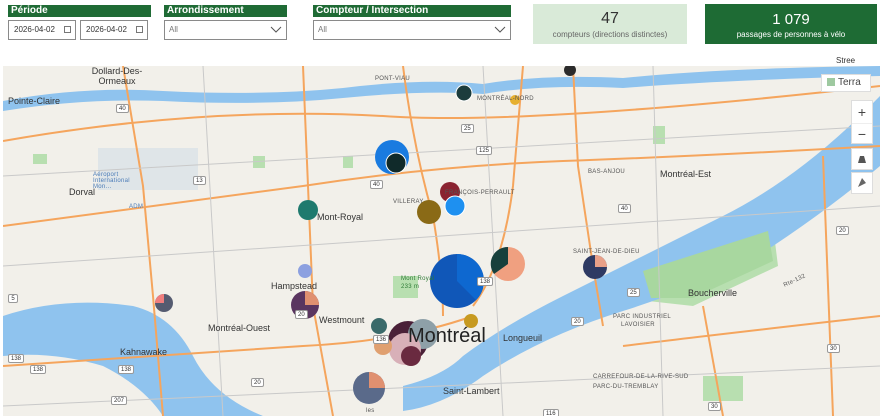  Describe the element at coordinates (340, 217) in the screenshot. I see `label-mont-royal: Mont-Royal` at that location.